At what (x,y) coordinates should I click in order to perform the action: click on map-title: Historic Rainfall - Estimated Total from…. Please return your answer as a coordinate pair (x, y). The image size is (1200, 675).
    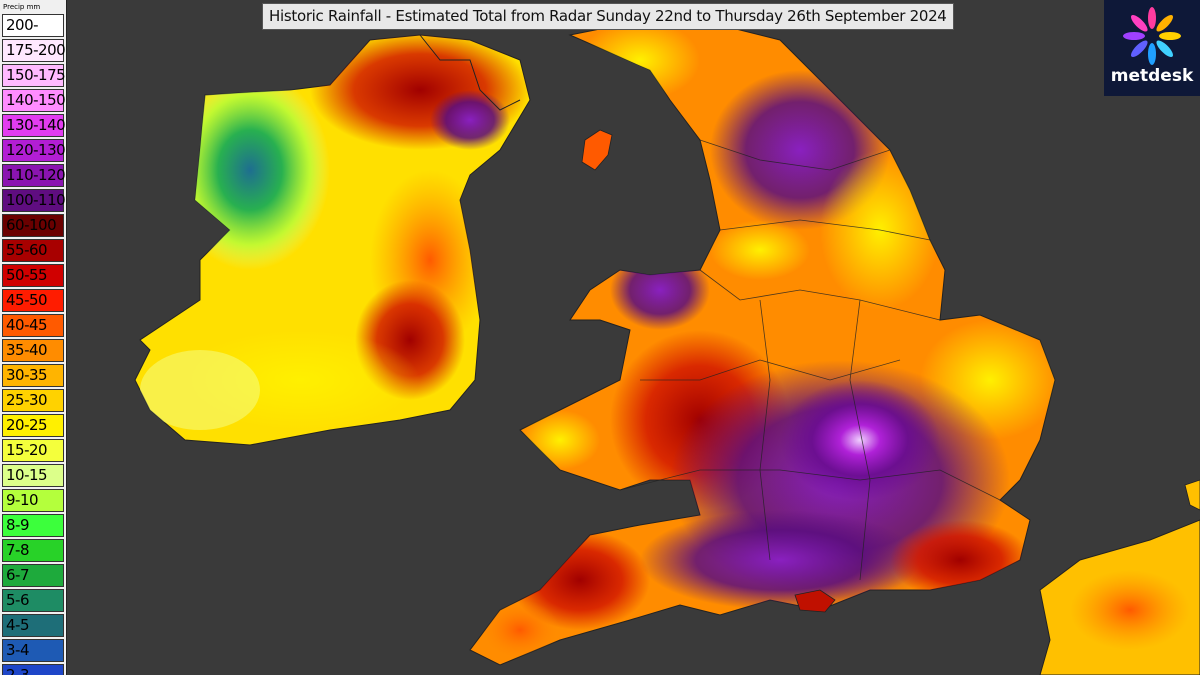
    Looking at the image, I should click on (608, 16).